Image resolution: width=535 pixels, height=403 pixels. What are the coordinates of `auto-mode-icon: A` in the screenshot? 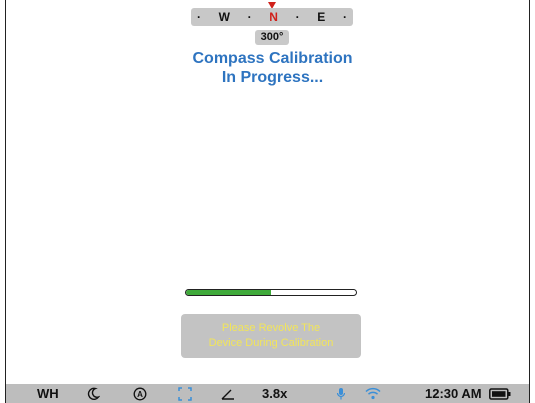 It's located at (140, 393).